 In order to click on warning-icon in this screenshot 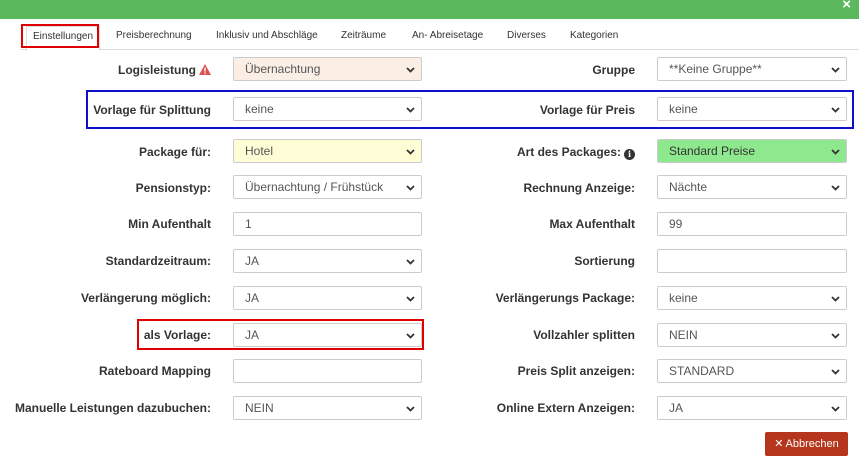, I will do `click(205, 69)`.